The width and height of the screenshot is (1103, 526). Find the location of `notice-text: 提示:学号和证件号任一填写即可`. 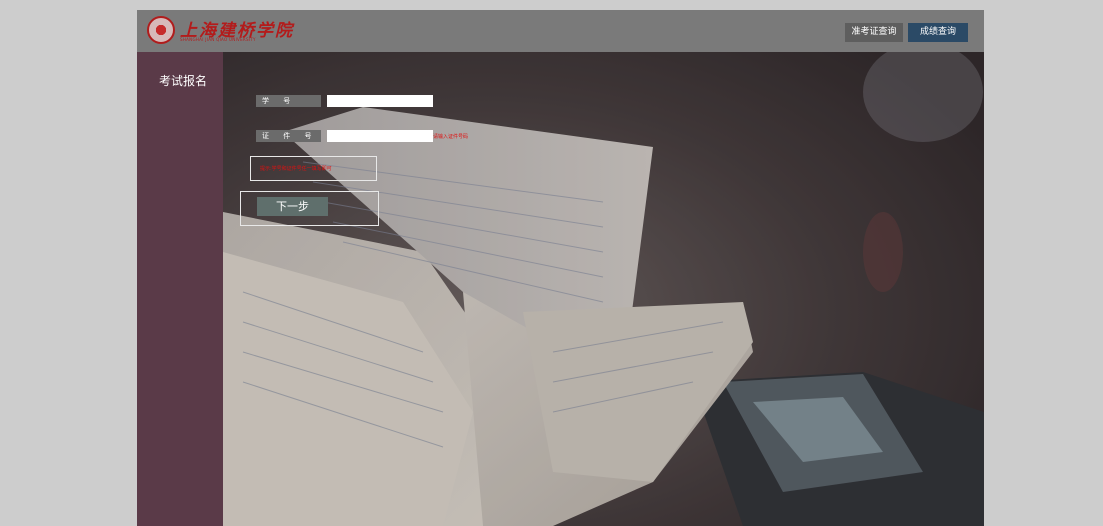

notice-text: 提示:学号和证件号任一填写即可 is located at coordinates (296, 169).